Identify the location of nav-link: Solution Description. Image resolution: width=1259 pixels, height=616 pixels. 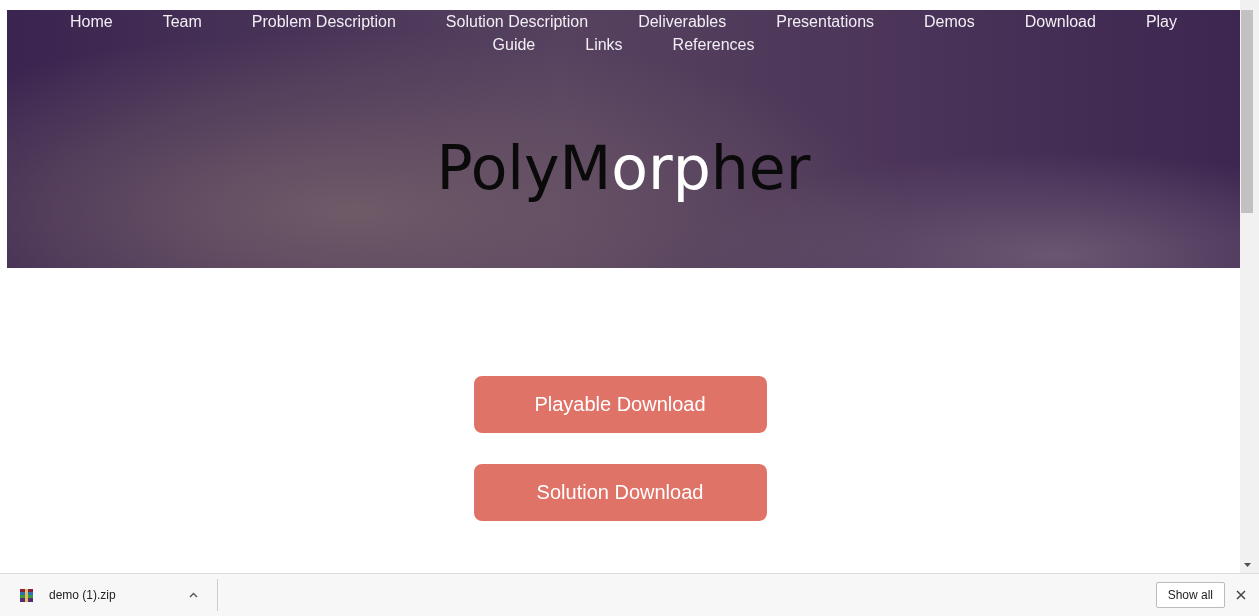
(517, 21).